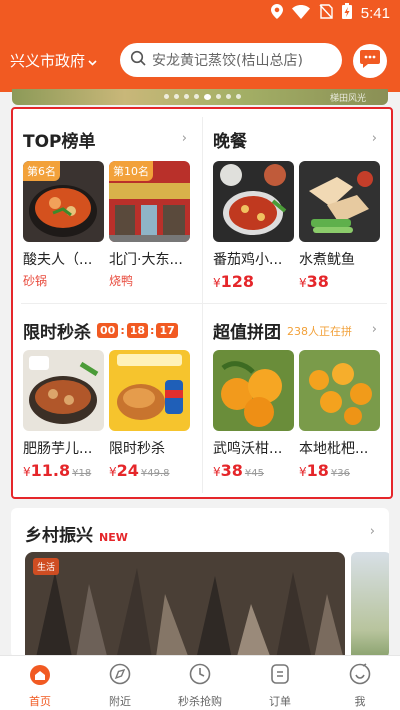 The image size is (400, 710). I want to click on section-title: TOP榜单, so click(59, 142).